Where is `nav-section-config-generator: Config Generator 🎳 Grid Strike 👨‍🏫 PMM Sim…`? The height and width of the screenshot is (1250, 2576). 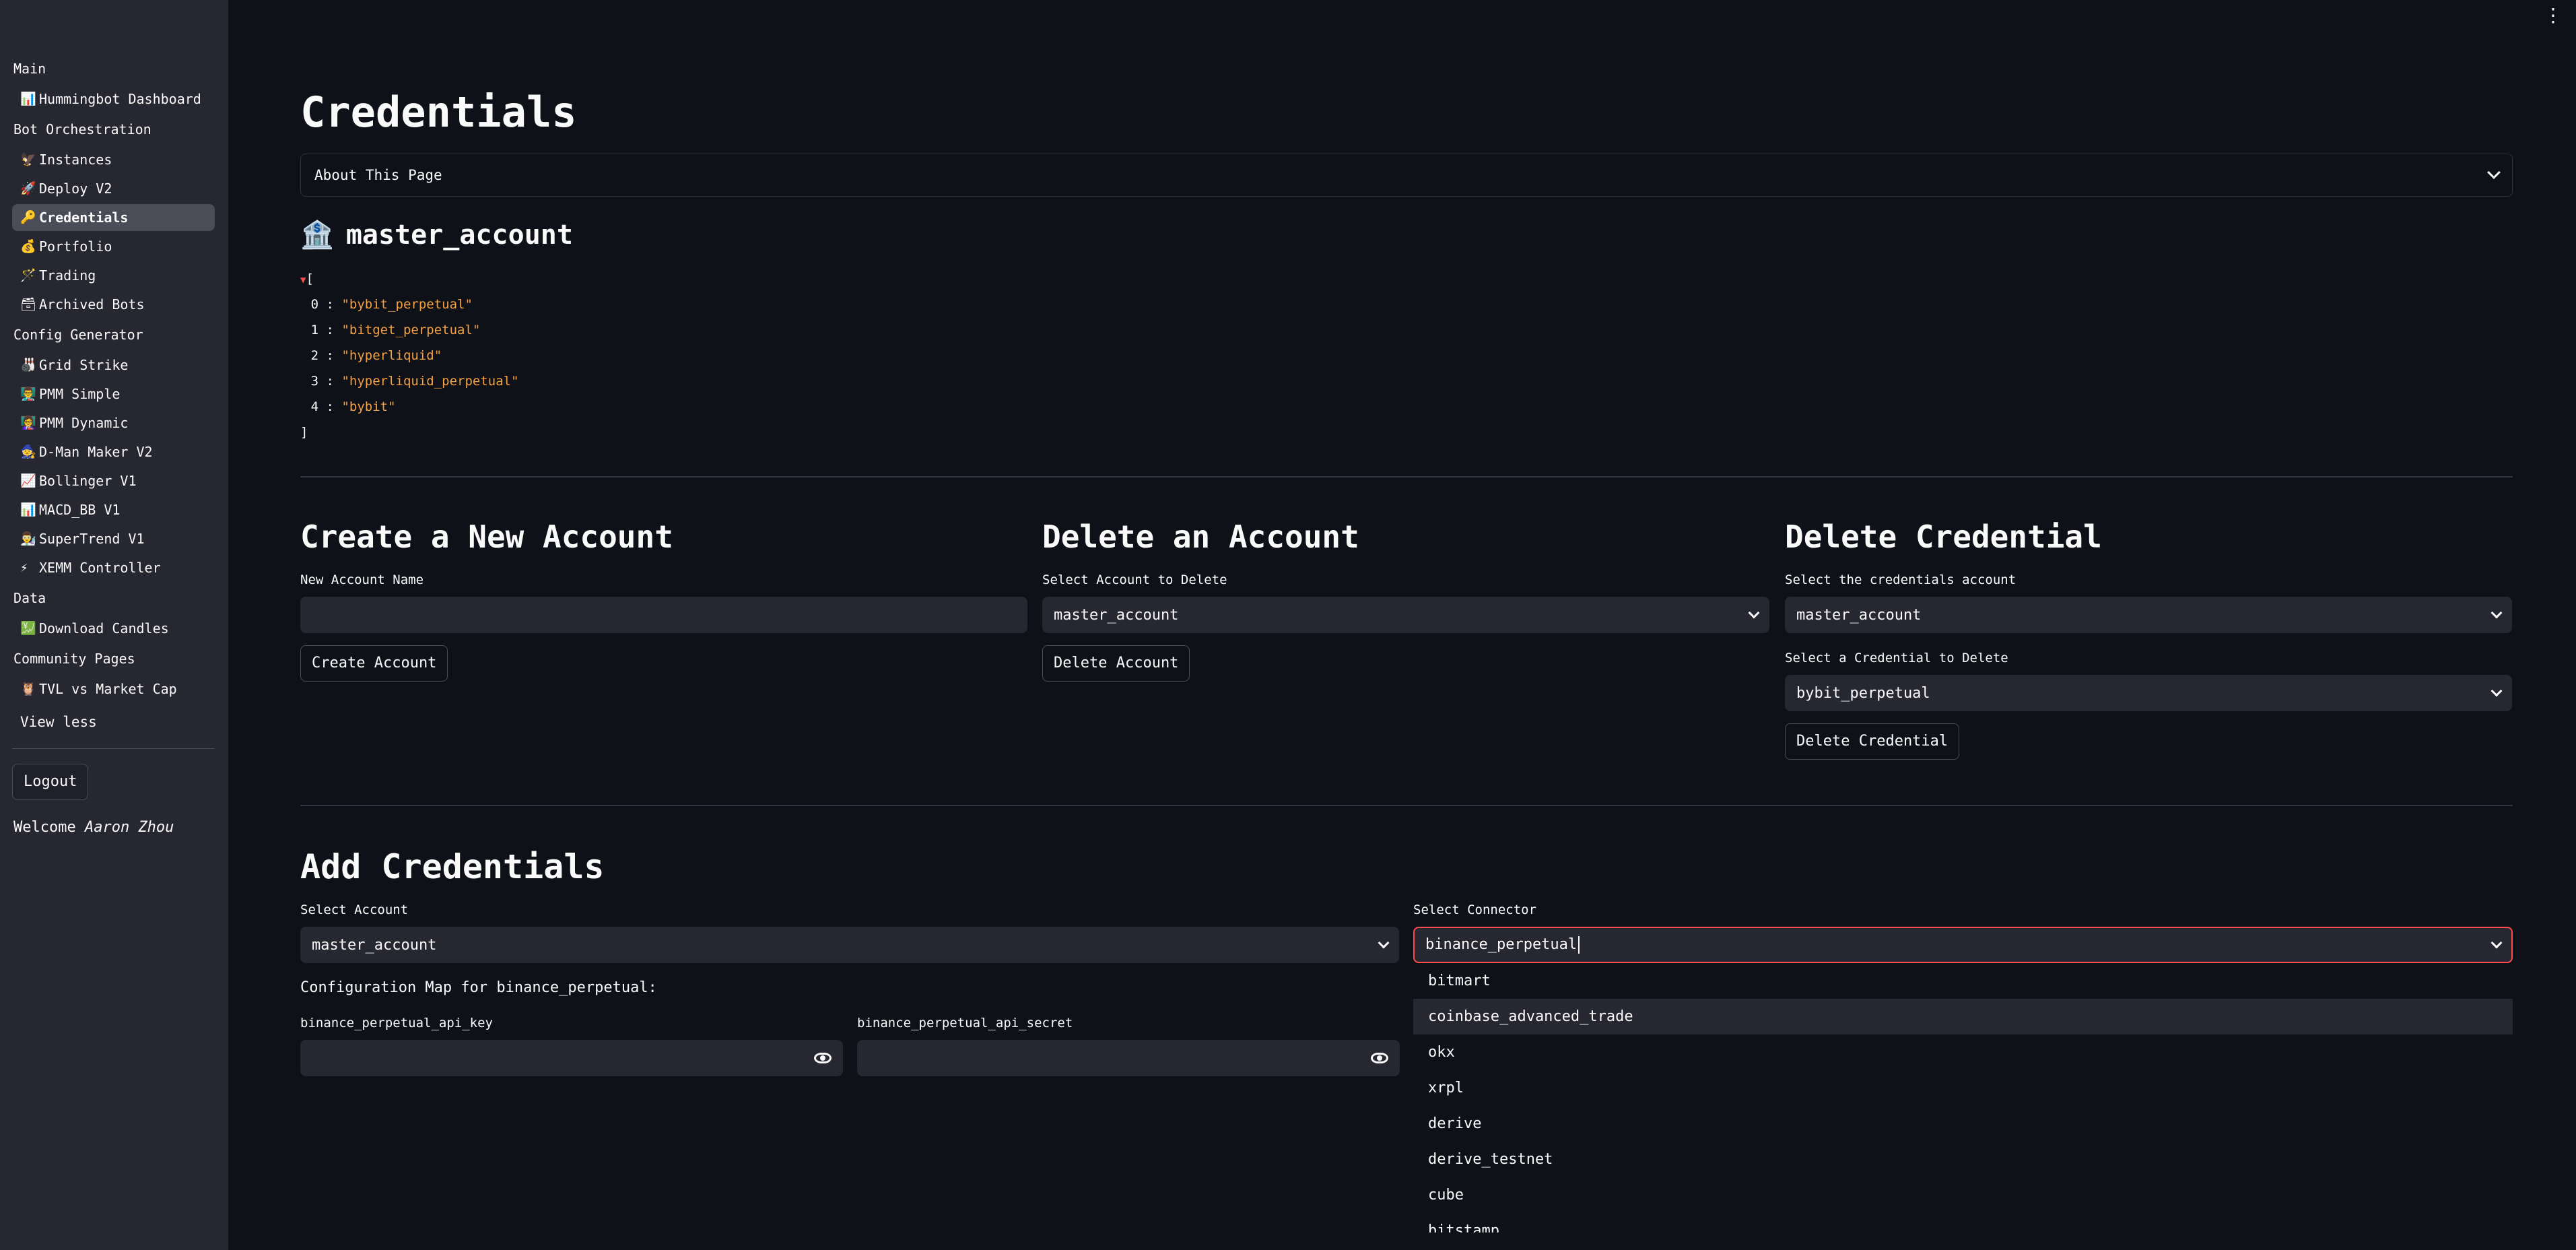
nav-section-config-generator: Config Generator 🎳 Grid Strike 👨‍🏫 PMM Sim… is located at coordinates (113, 450).